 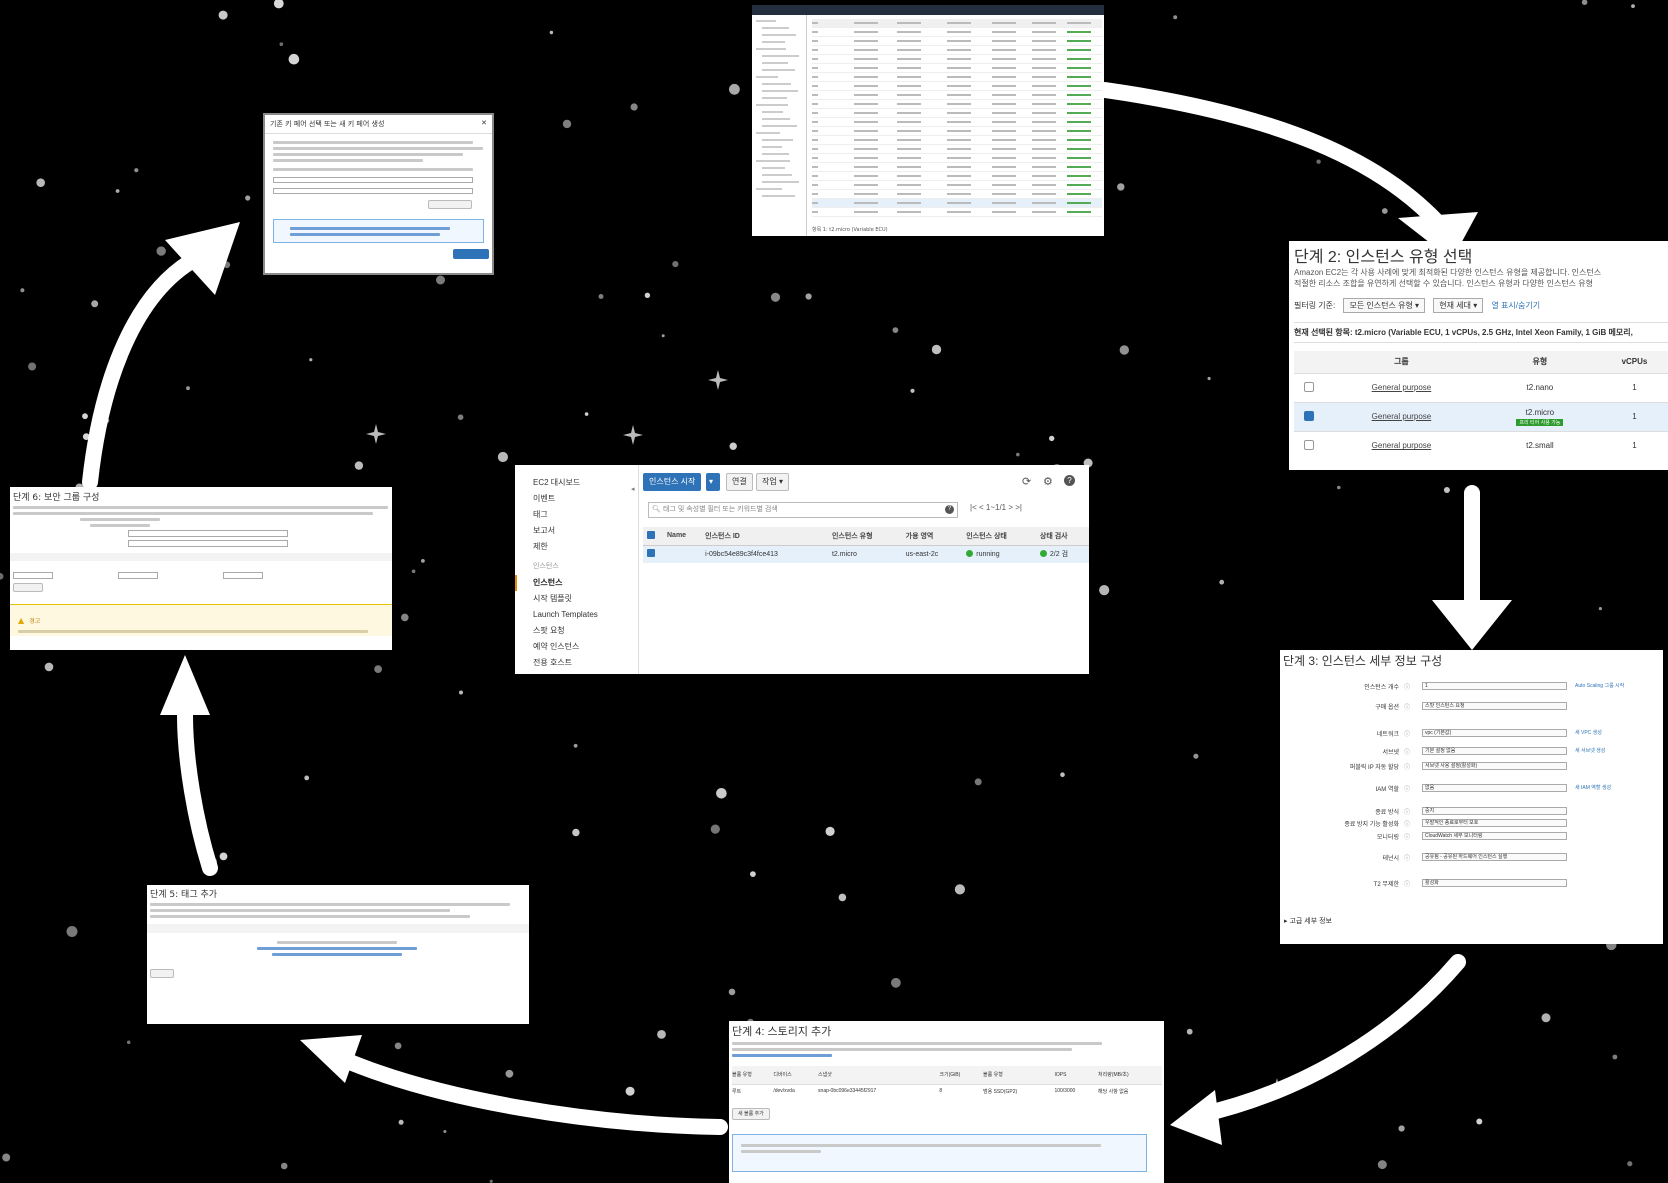 What do you see at coordinates (1026, 481) in the screenshot?
I see `refresh-icon: ⟳` at bounding box center [1026, 481].